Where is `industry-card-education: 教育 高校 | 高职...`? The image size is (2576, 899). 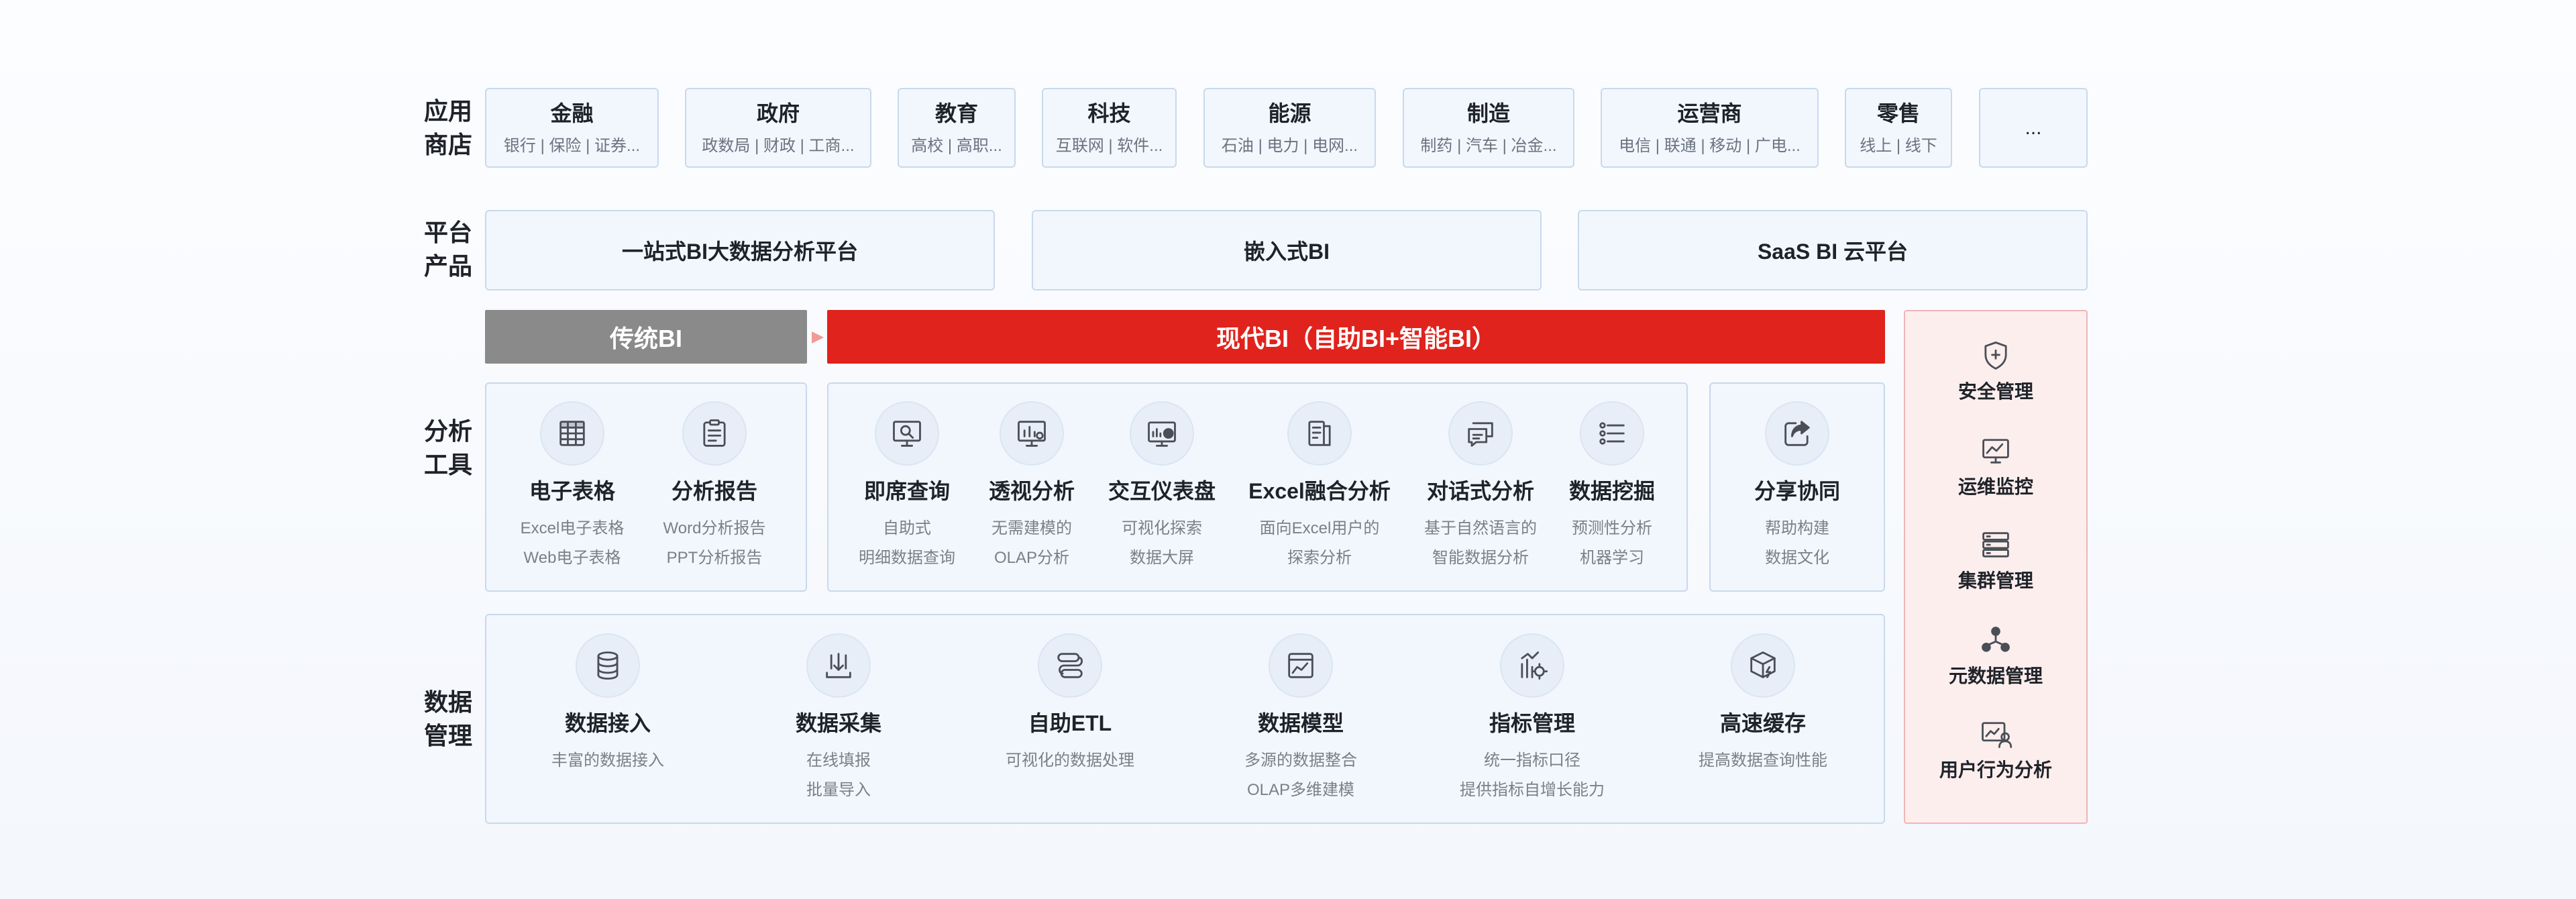
industry-card-education: 教育 高校 | 高职... is located at coordinates (957, 128).